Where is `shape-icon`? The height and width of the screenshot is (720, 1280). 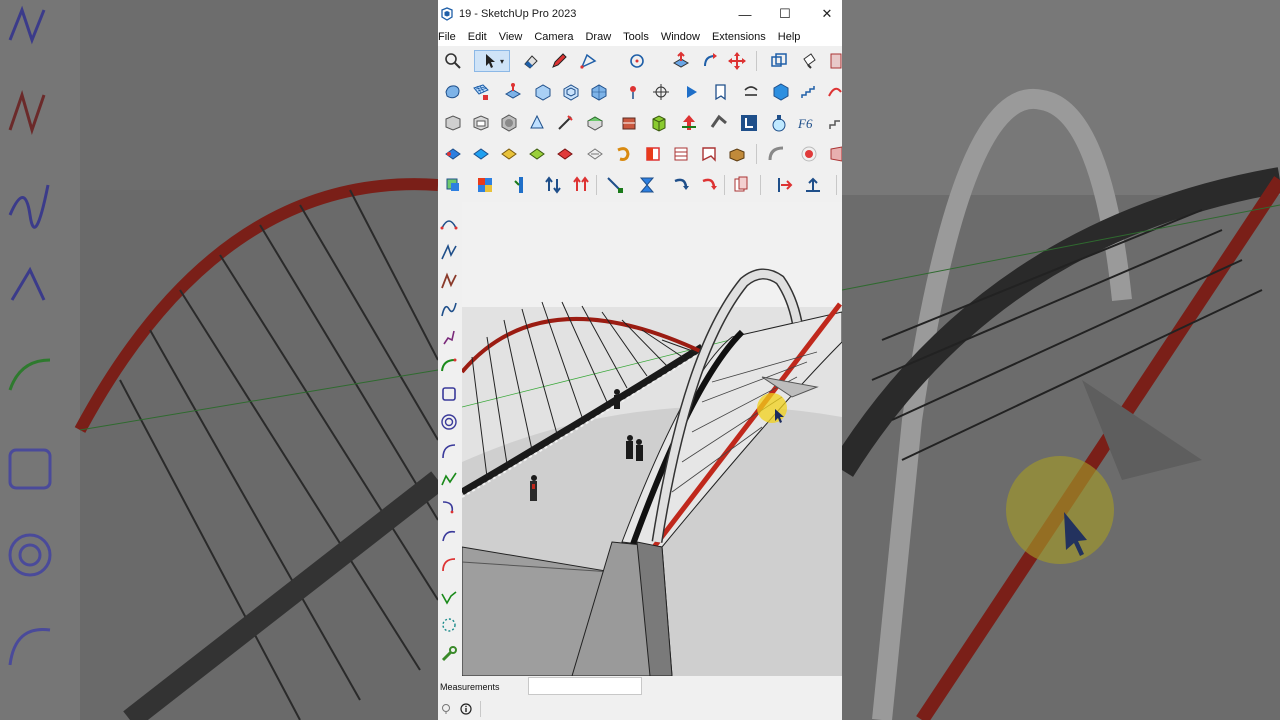 shape-icon is located at coordinates (834, 154).